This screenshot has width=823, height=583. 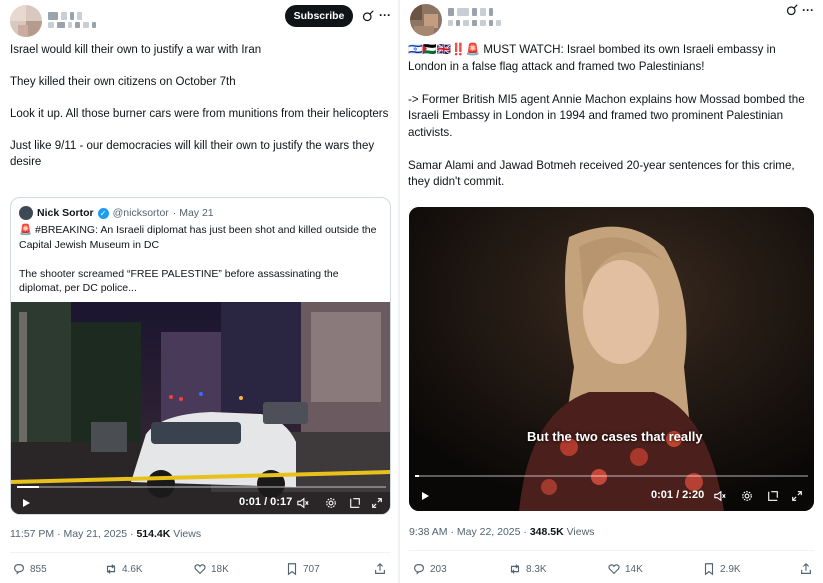 I want to click on bookmark-count: 707, so click(x=311, y=569).